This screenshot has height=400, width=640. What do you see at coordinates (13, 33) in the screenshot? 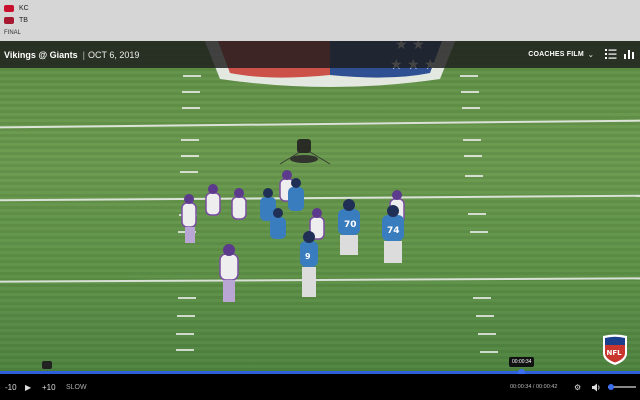
I see `game-status: FINAL` at bounding box center [13, 33].